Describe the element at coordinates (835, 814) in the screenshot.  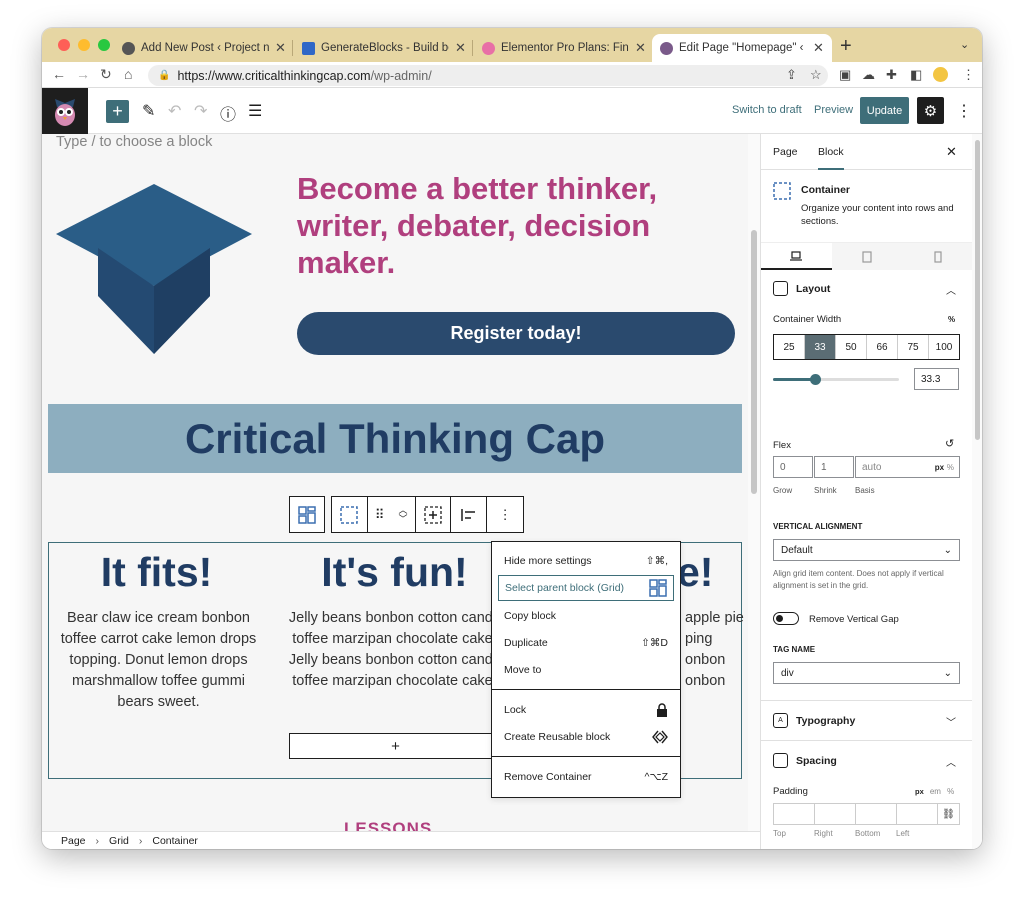
I see `padding-right-input` at that location.